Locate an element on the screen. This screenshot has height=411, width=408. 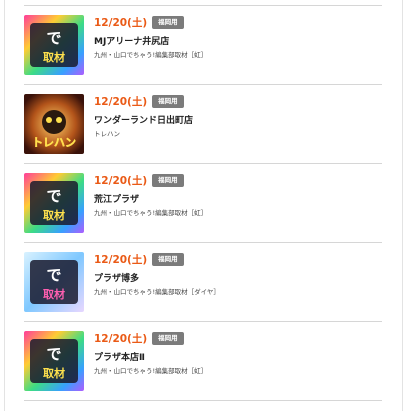
svg-text: トレハン is located at coordinates (54, 142).